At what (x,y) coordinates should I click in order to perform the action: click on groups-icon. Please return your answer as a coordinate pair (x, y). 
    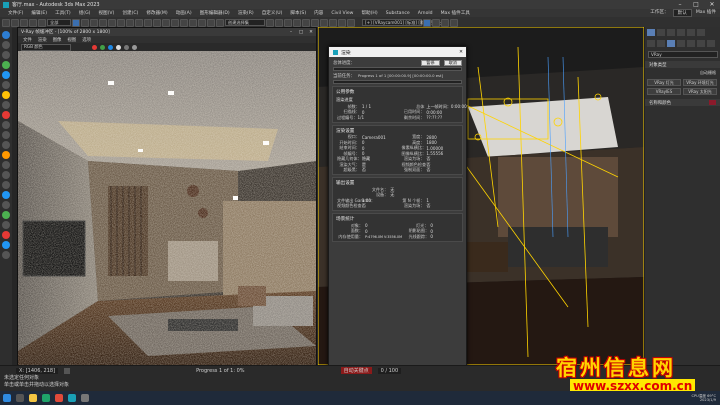
    Looking at the image, I should click on (6, 135).